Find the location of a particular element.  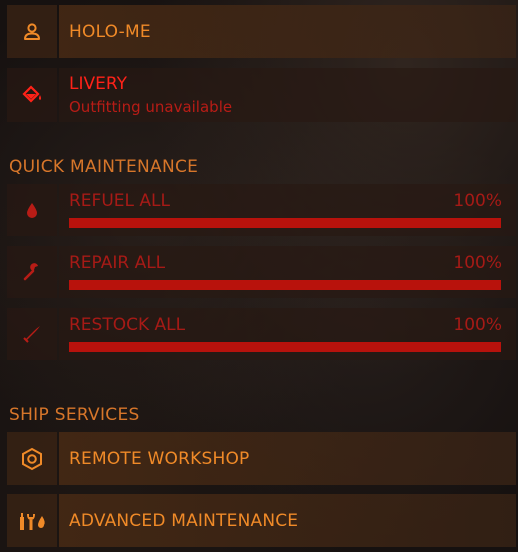

ammo-icon is located at coordinates (32, 334).